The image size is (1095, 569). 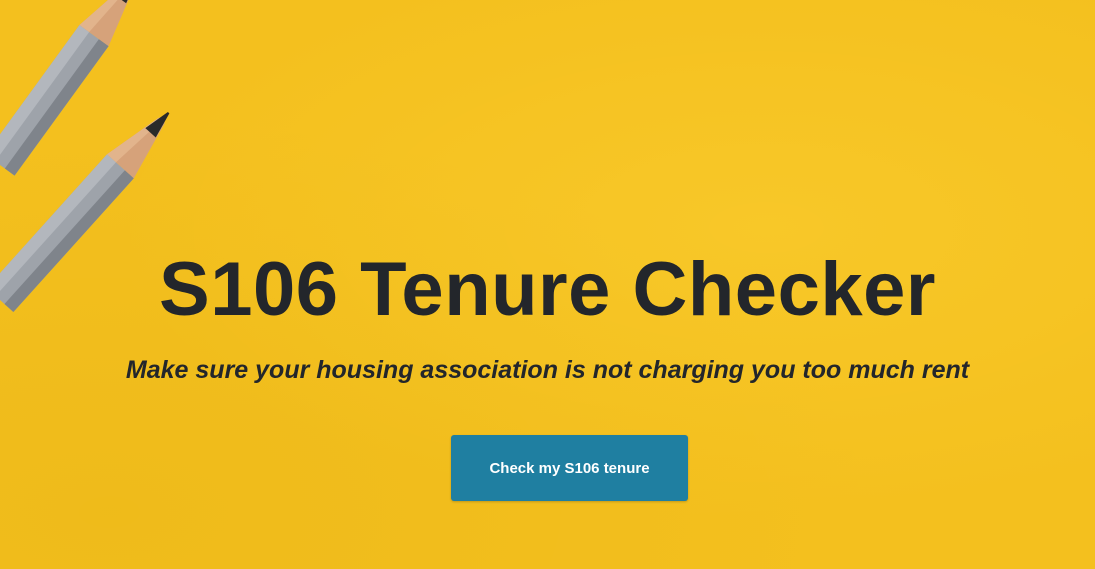 What do you see at coordinates (569, 468) in the screenshot?
I see `check-tenure-button: Check my S106 tenure` at bounding box center [569, 468].